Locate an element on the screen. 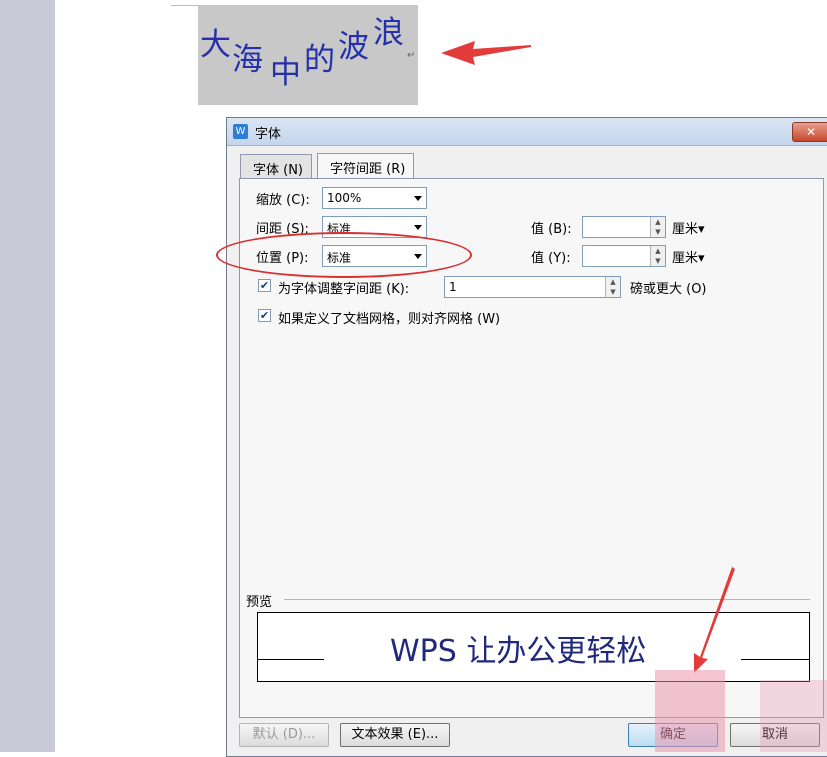 Image resolution: width=827 pixels, height=757 pixels. dialog-title: 字体 is located at coordinates (268, 134).